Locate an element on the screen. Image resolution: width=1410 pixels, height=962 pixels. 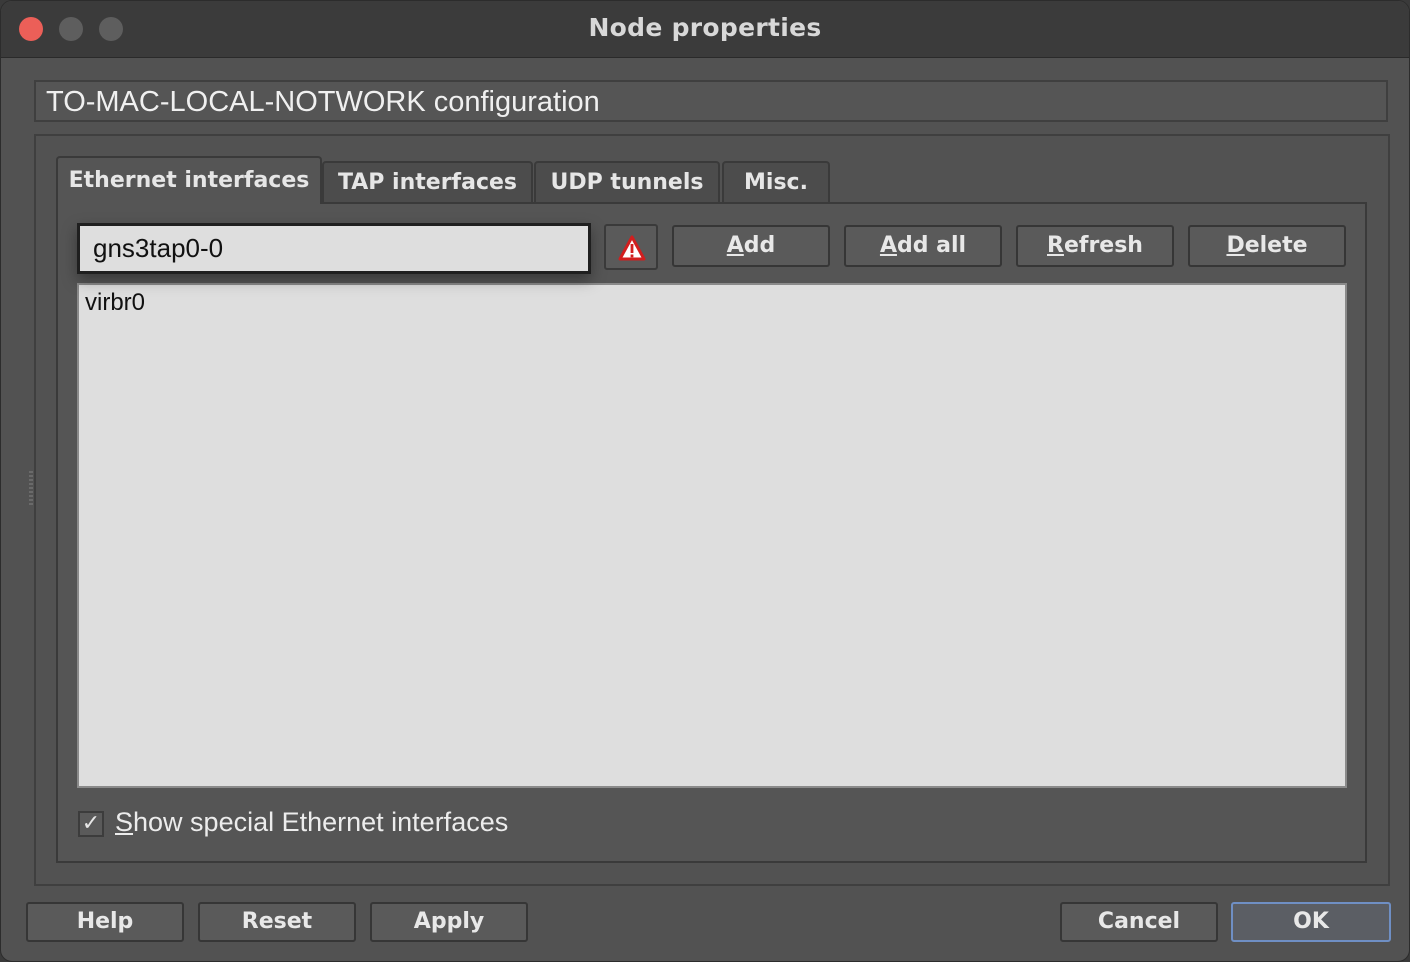
window-title: Node properties is located at coordinates (705, 27).